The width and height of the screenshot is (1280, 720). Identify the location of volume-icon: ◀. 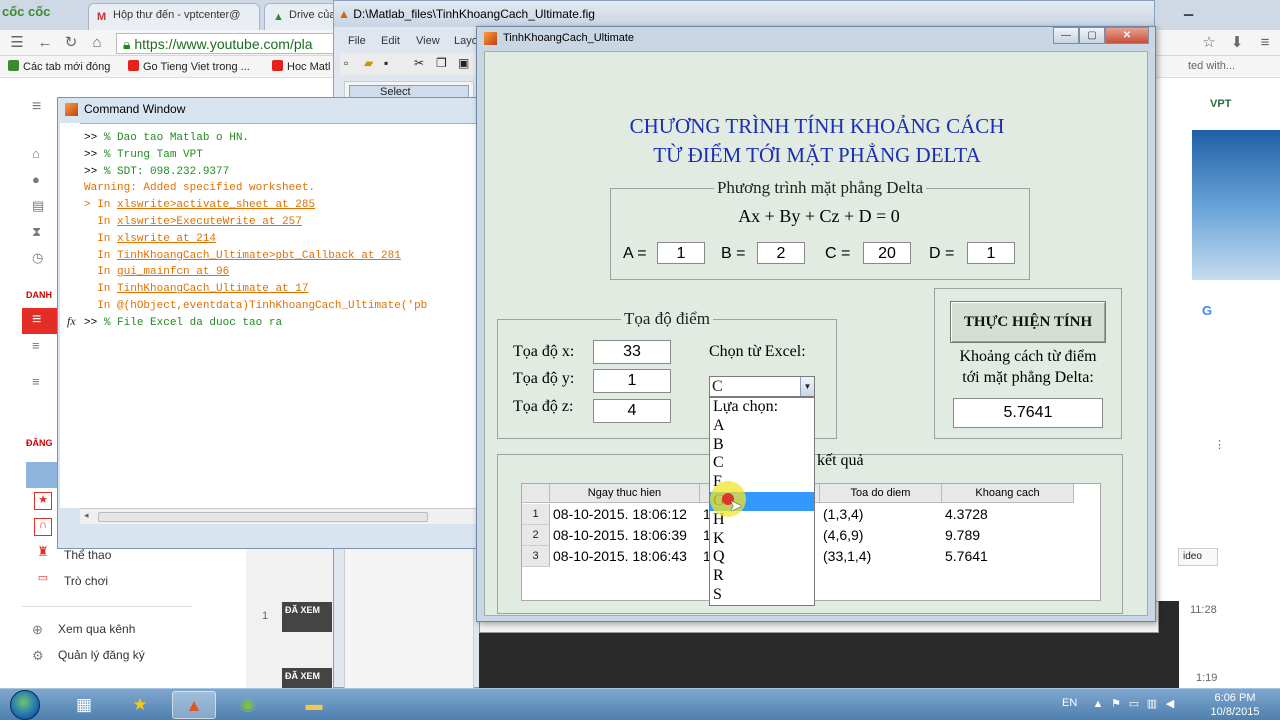
(1170, 704).